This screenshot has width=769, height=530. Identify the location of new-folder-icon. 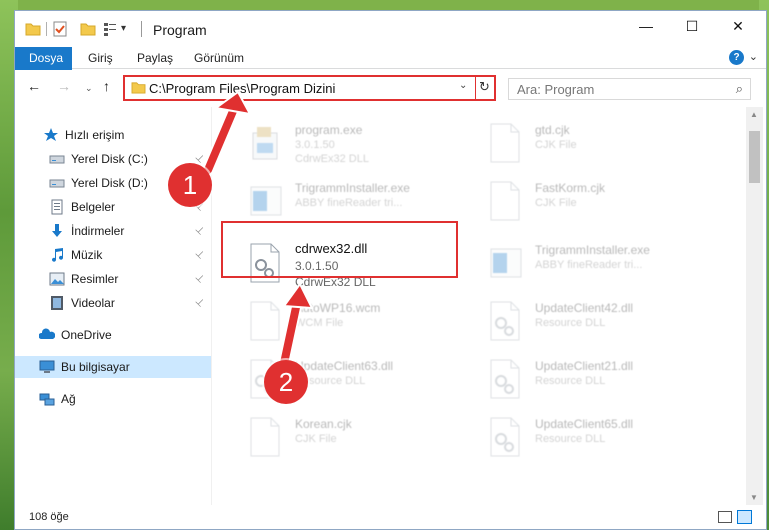
(88, 29).